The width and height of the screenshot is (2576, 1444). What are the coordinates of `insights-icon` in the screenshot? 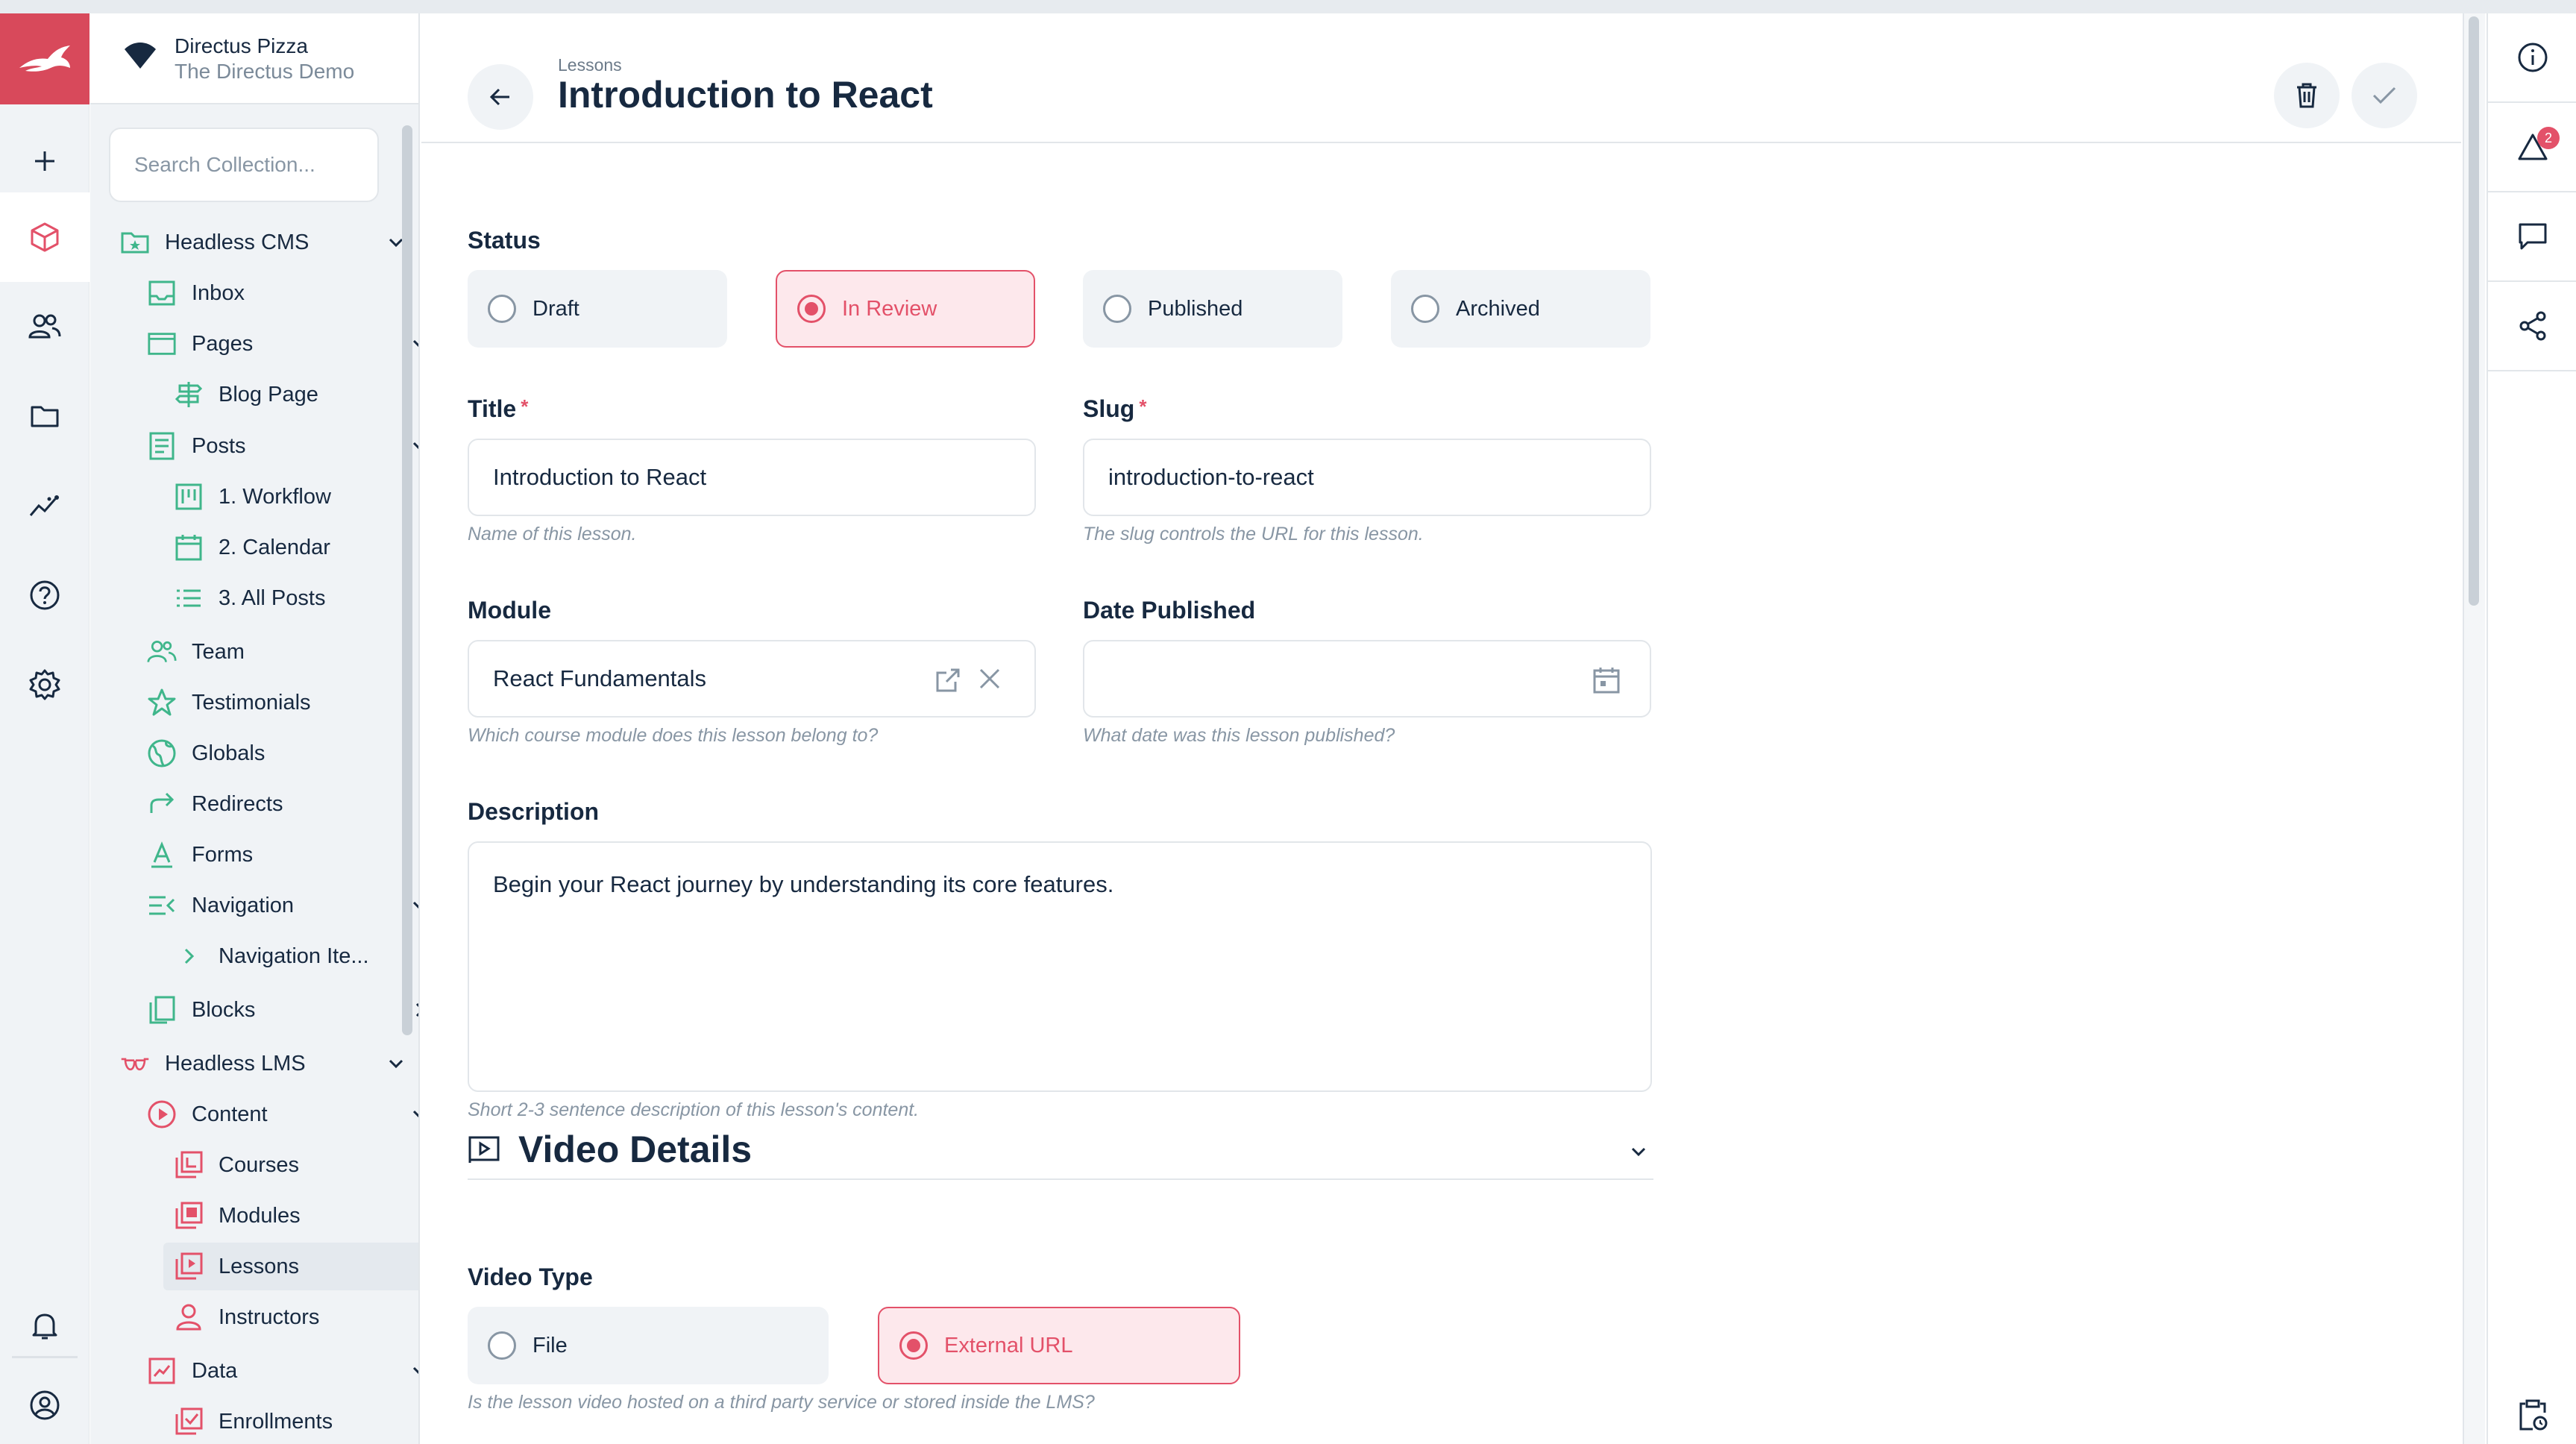 It's located at (45, 506).